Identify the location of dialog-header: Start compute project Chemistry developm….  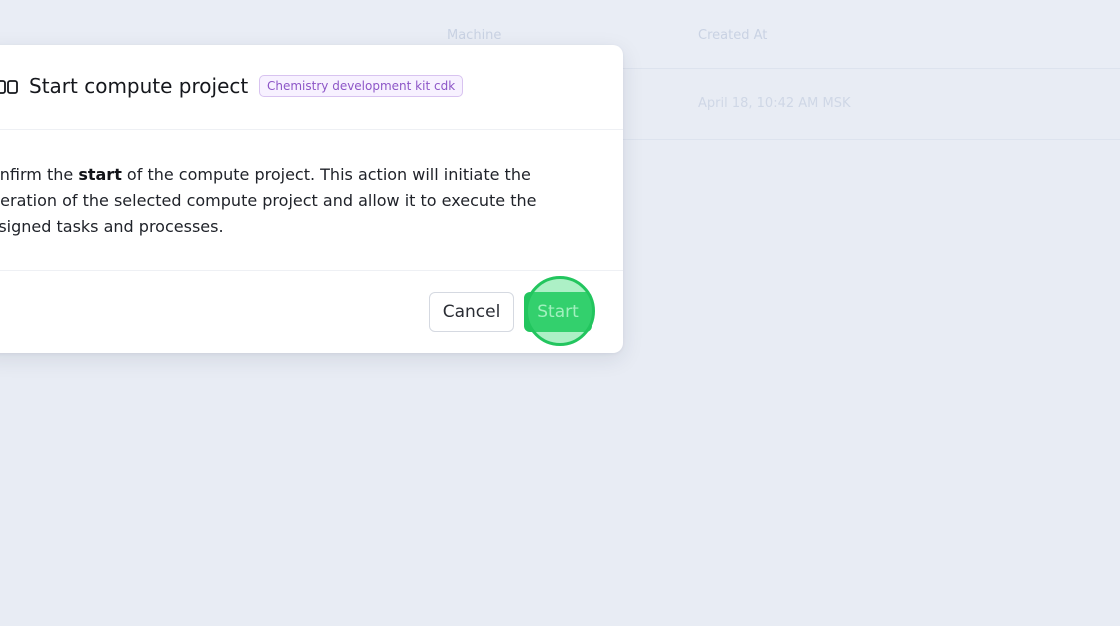
(311, 87).